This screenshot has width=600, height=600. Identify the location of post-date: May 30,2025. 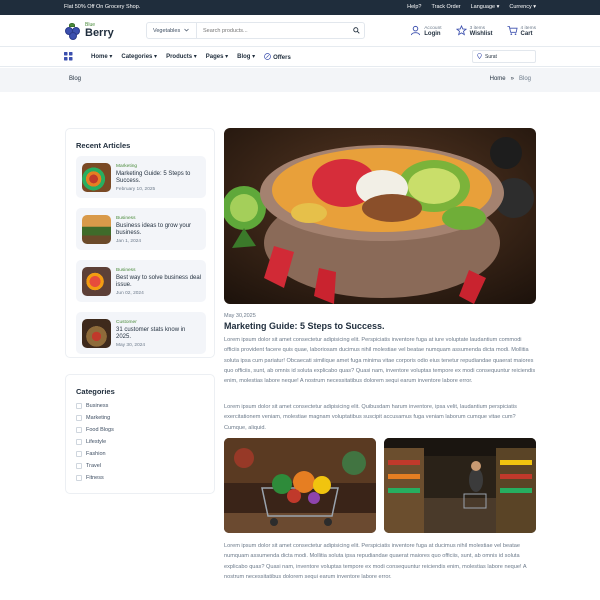
(240, 316).